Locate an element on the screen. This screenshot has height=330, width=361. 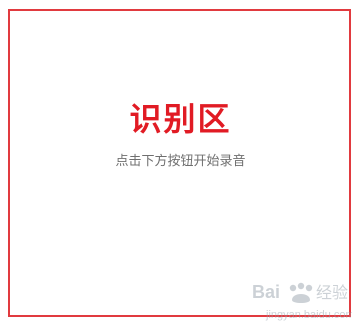
recognition-area-title: 识别区 is located at coordinates (180, 119).